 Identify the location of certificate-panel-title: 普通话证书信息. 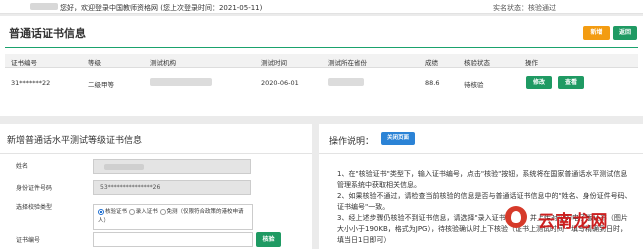
(47, 33).